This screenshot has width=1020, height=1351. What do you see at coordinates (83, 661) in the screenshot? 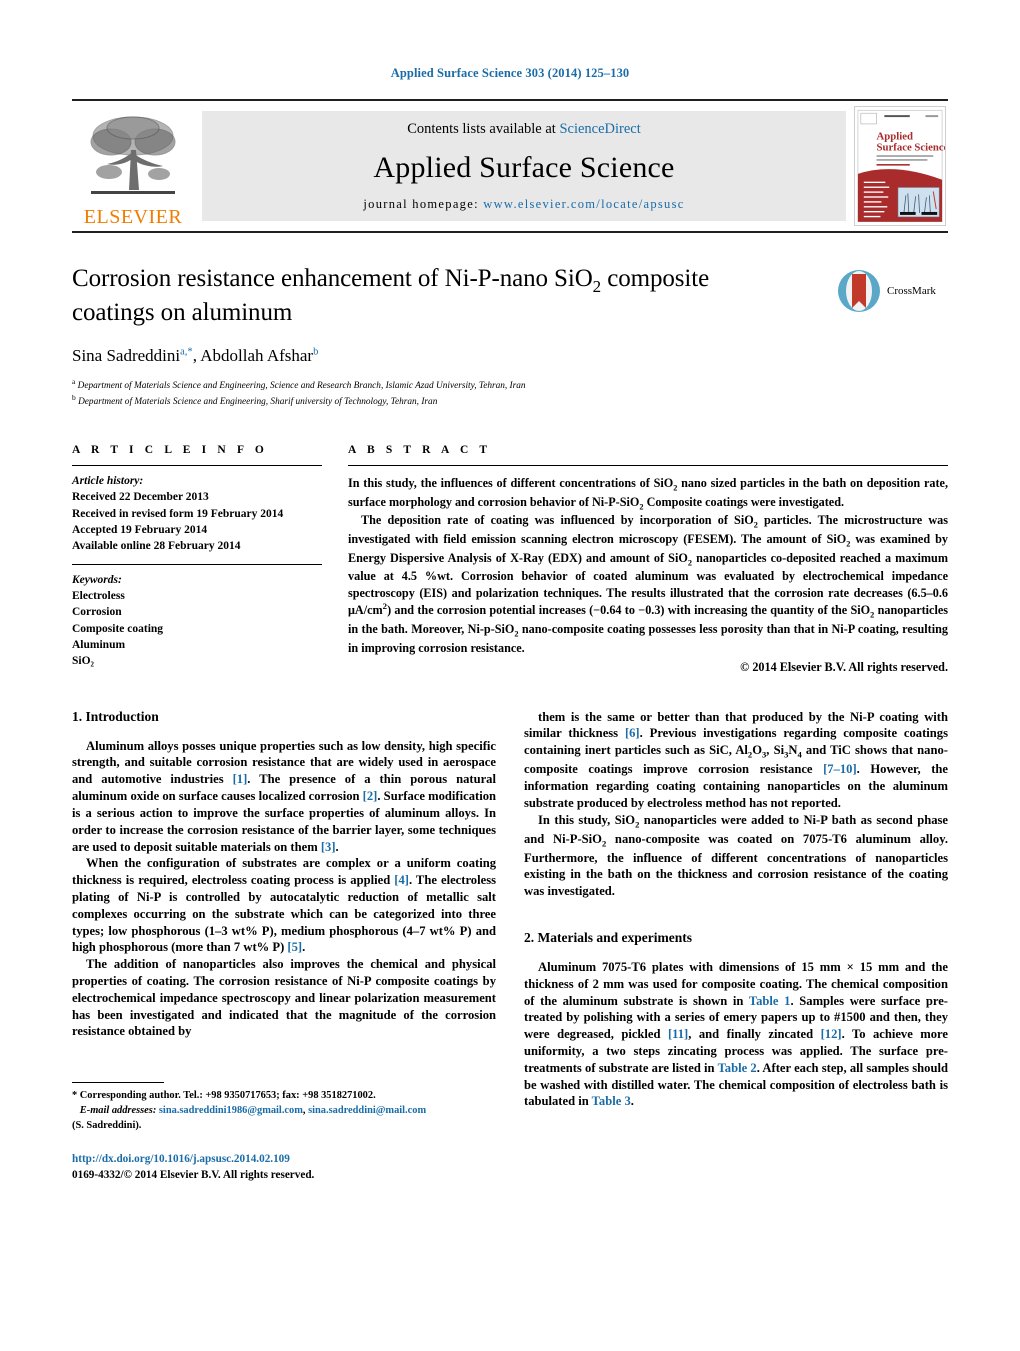
I see `keyword-item: SiO₂` at bounding box center [83, 661].